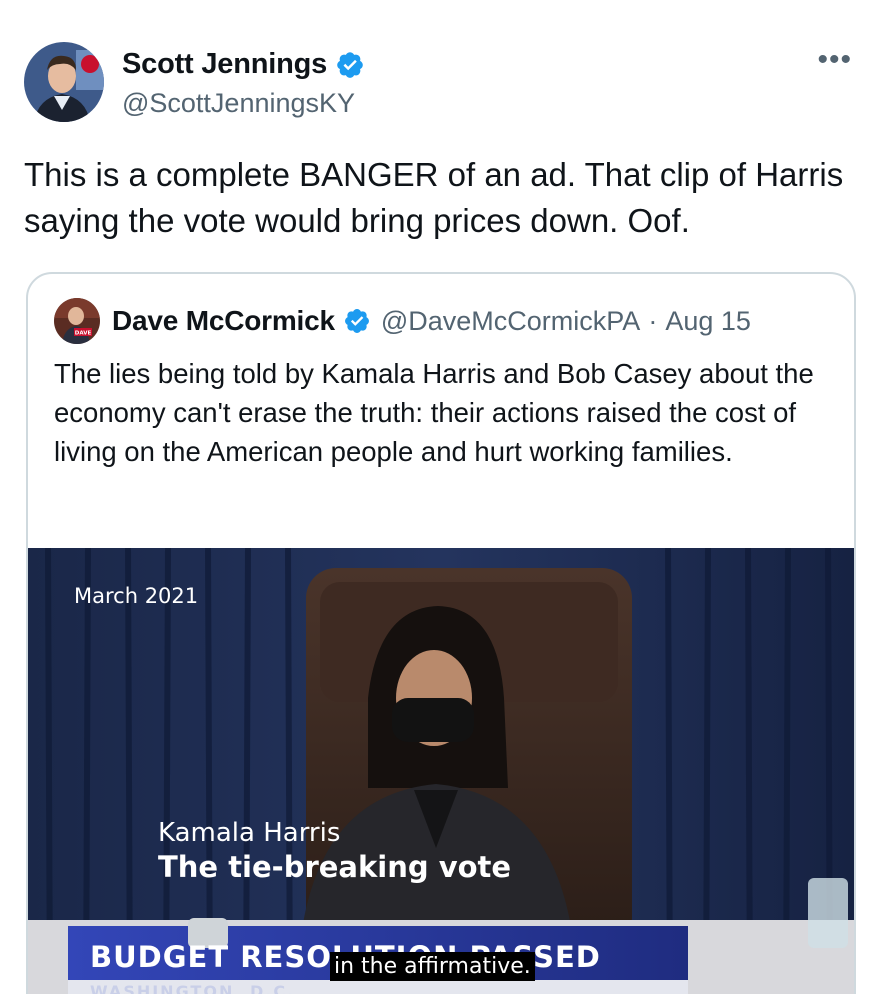 This screenshot has width=880, height=994. Describe the element at coordinates (238, 103) in the screenshot. I see `author-handle: @ScottJenningsKY` at that location.